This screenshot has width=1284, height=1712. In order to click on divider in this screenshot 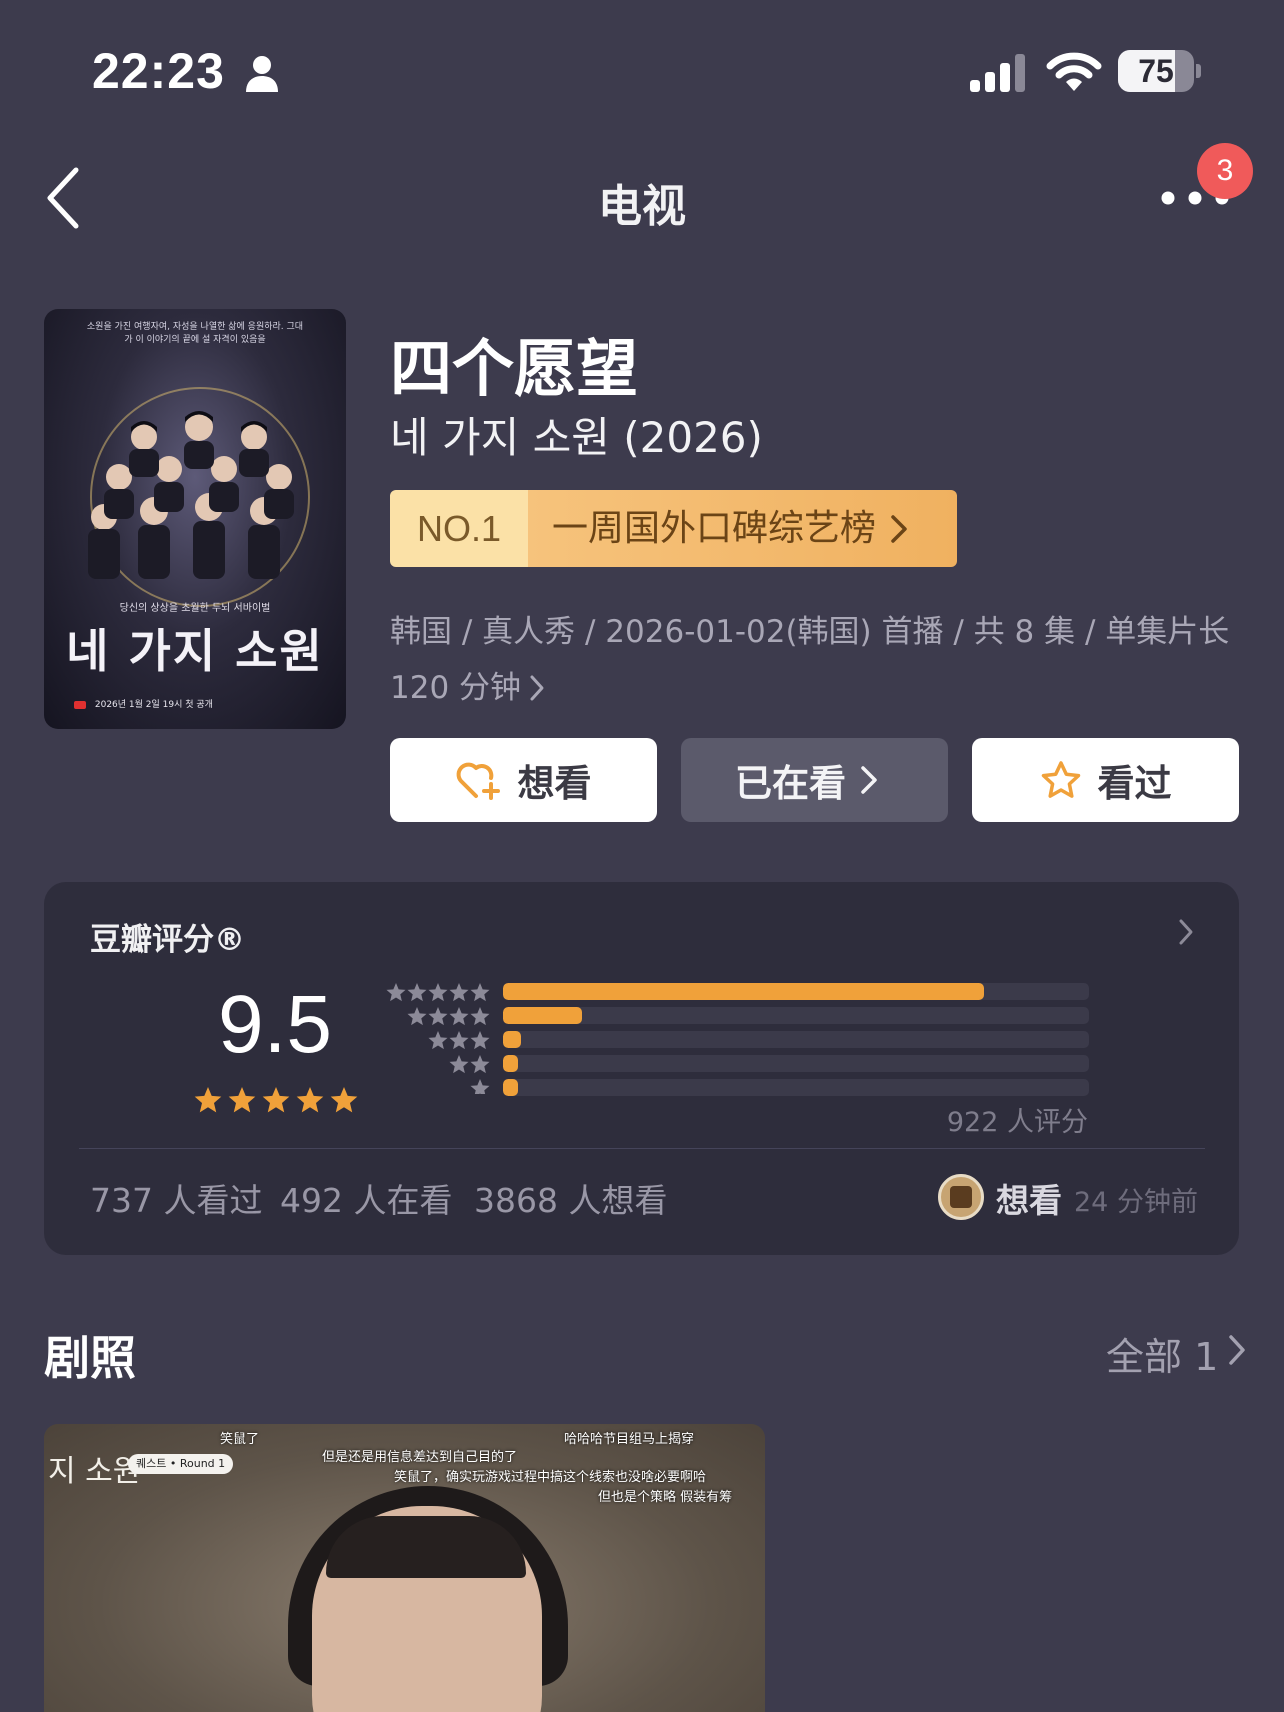, I will do `click(642, 1148)`.